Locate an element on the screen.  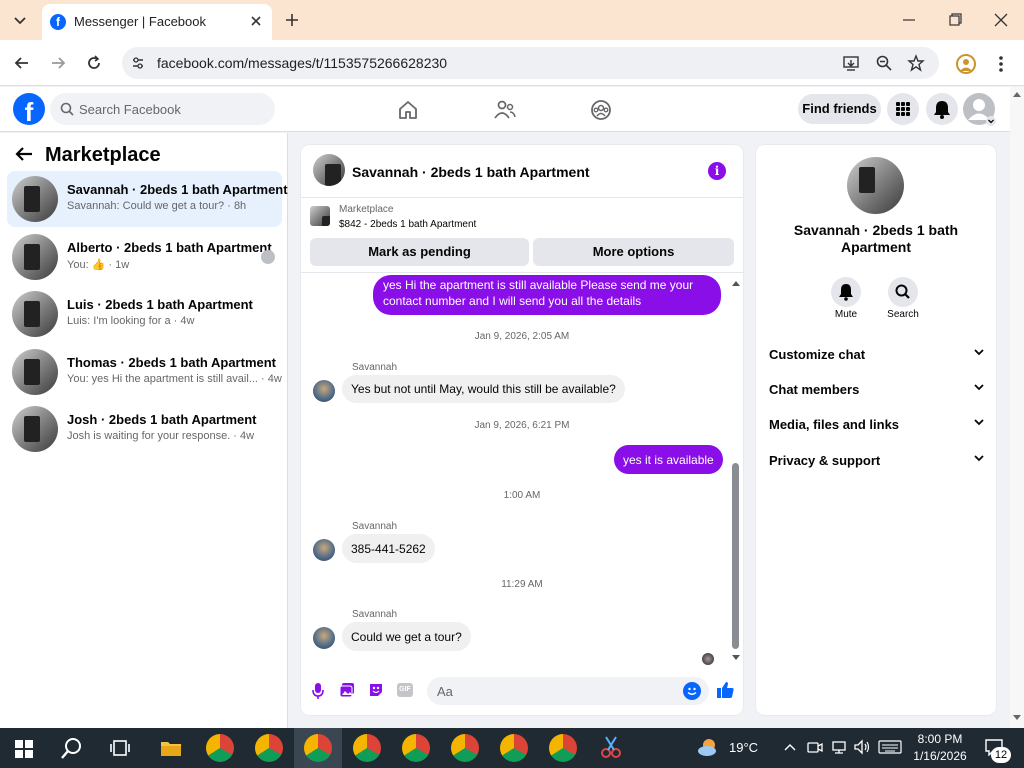
scroll-down-arrow is located at coordinates (736, 658).